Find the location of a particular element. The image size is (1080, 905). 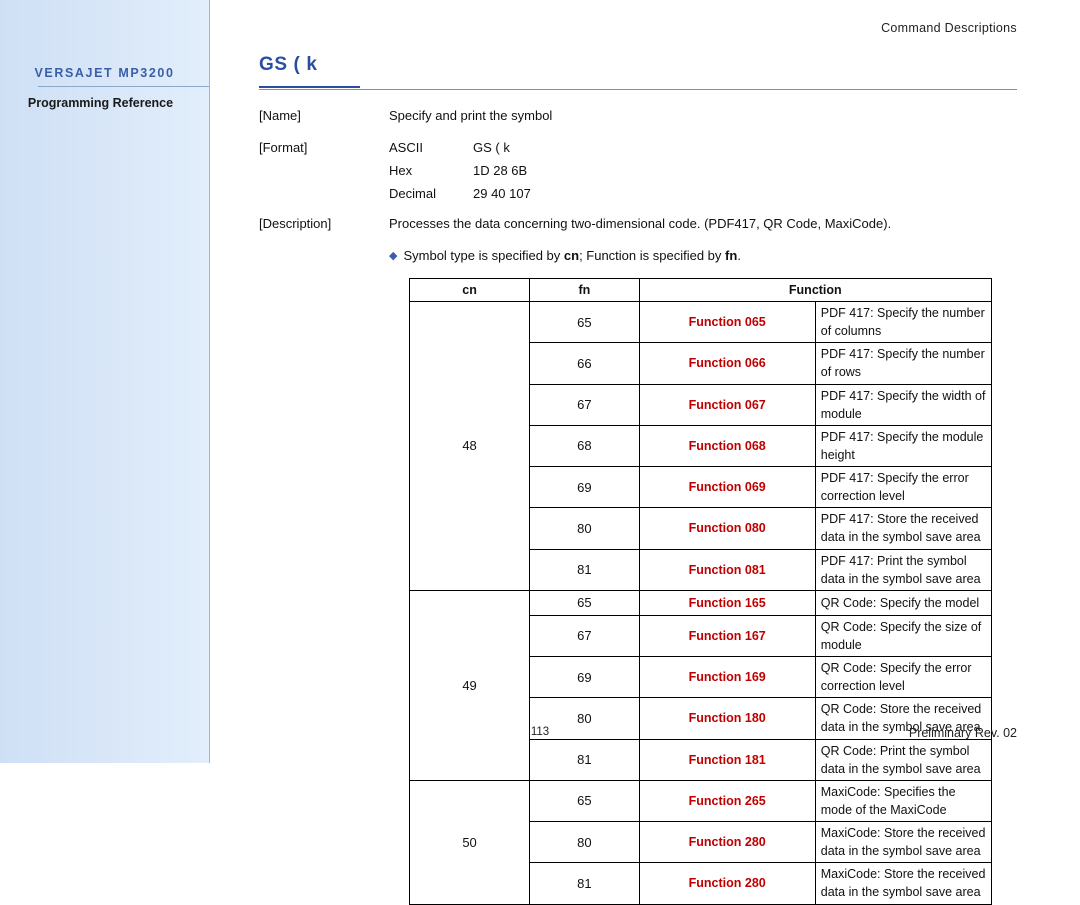

cell-function-link: Function 068 is located at coordinates (727, 446).